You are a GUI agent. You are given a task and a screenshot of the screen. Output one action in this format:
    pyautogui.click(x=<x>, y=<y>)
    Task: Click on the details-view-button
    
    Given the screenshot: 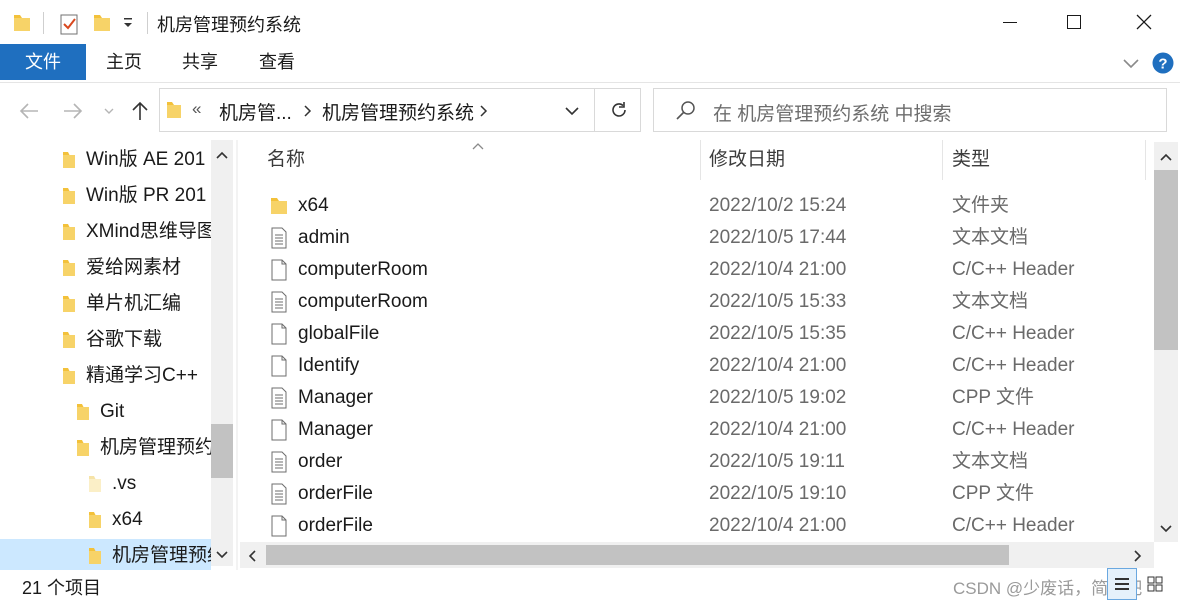 What is the action you would take?
    pyautogui.click(x=1122, y=584)
    